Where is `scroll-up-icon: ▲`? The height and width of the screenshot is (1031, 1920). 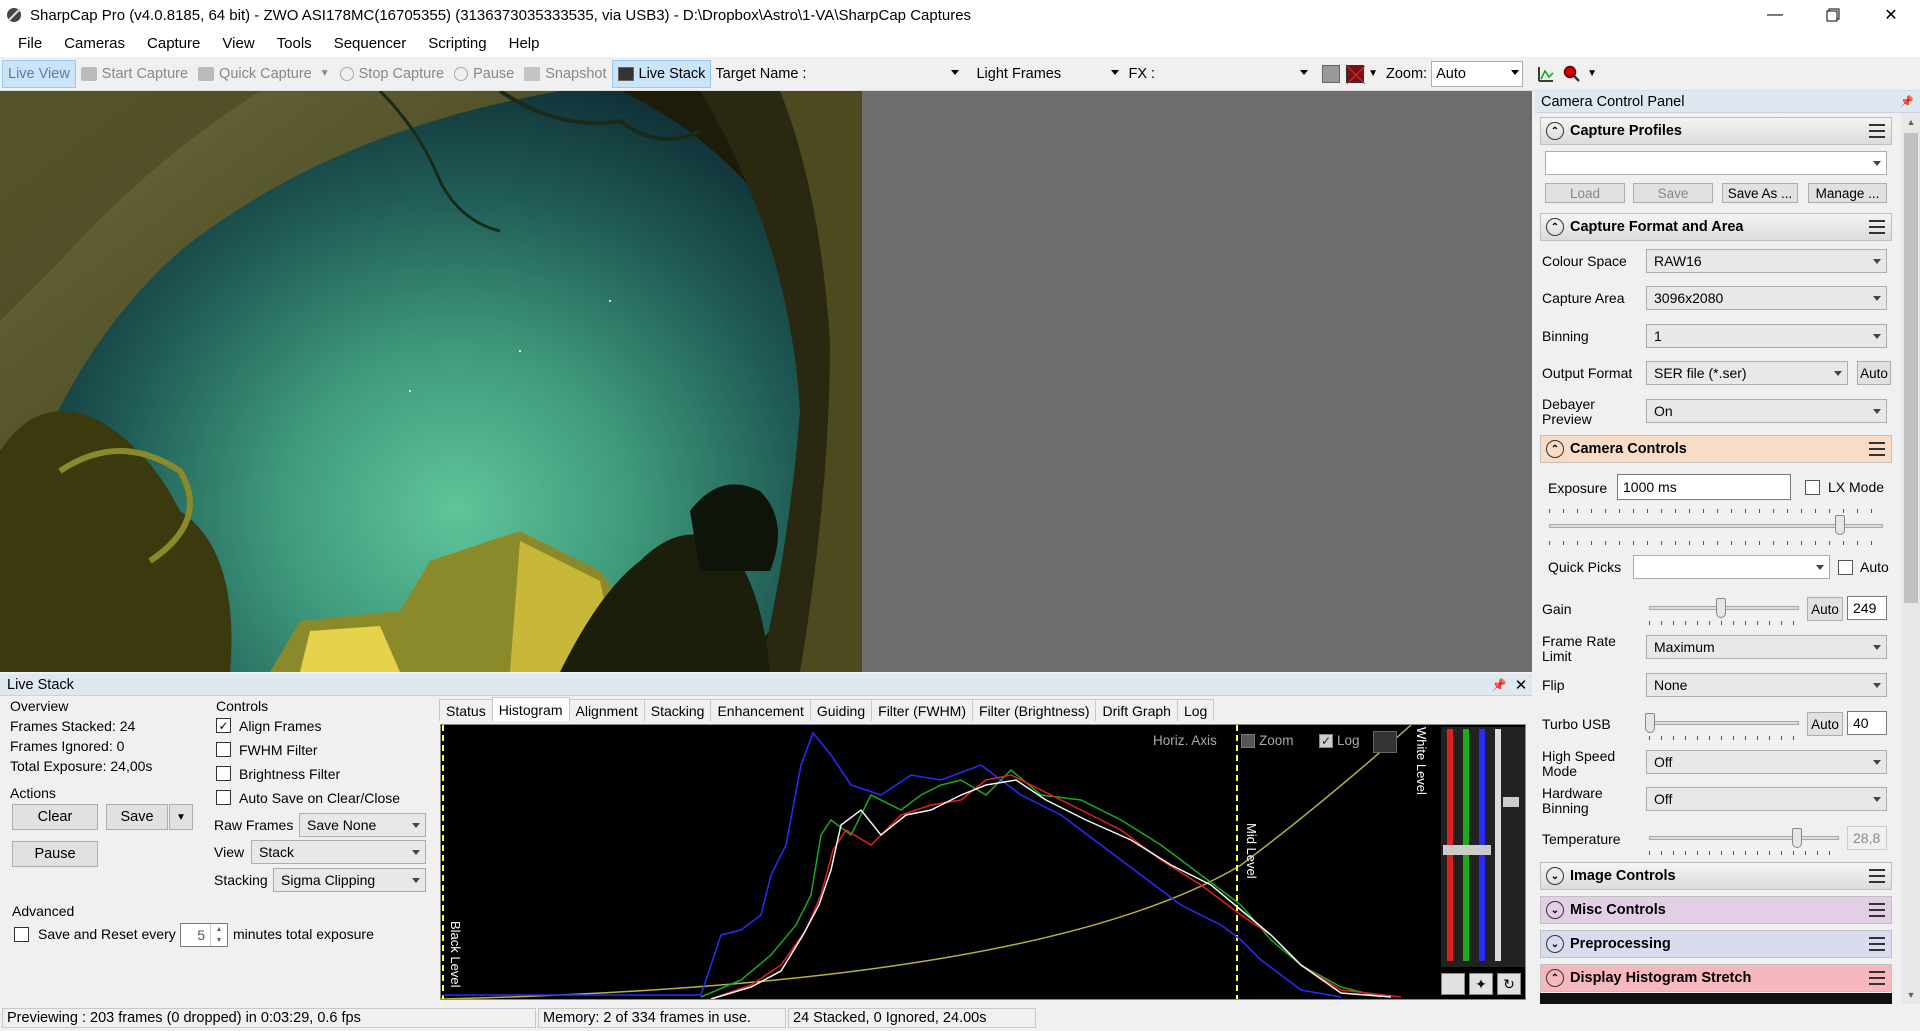 scroll-up-icon: ▲ is located at coordinates (1911, 122).